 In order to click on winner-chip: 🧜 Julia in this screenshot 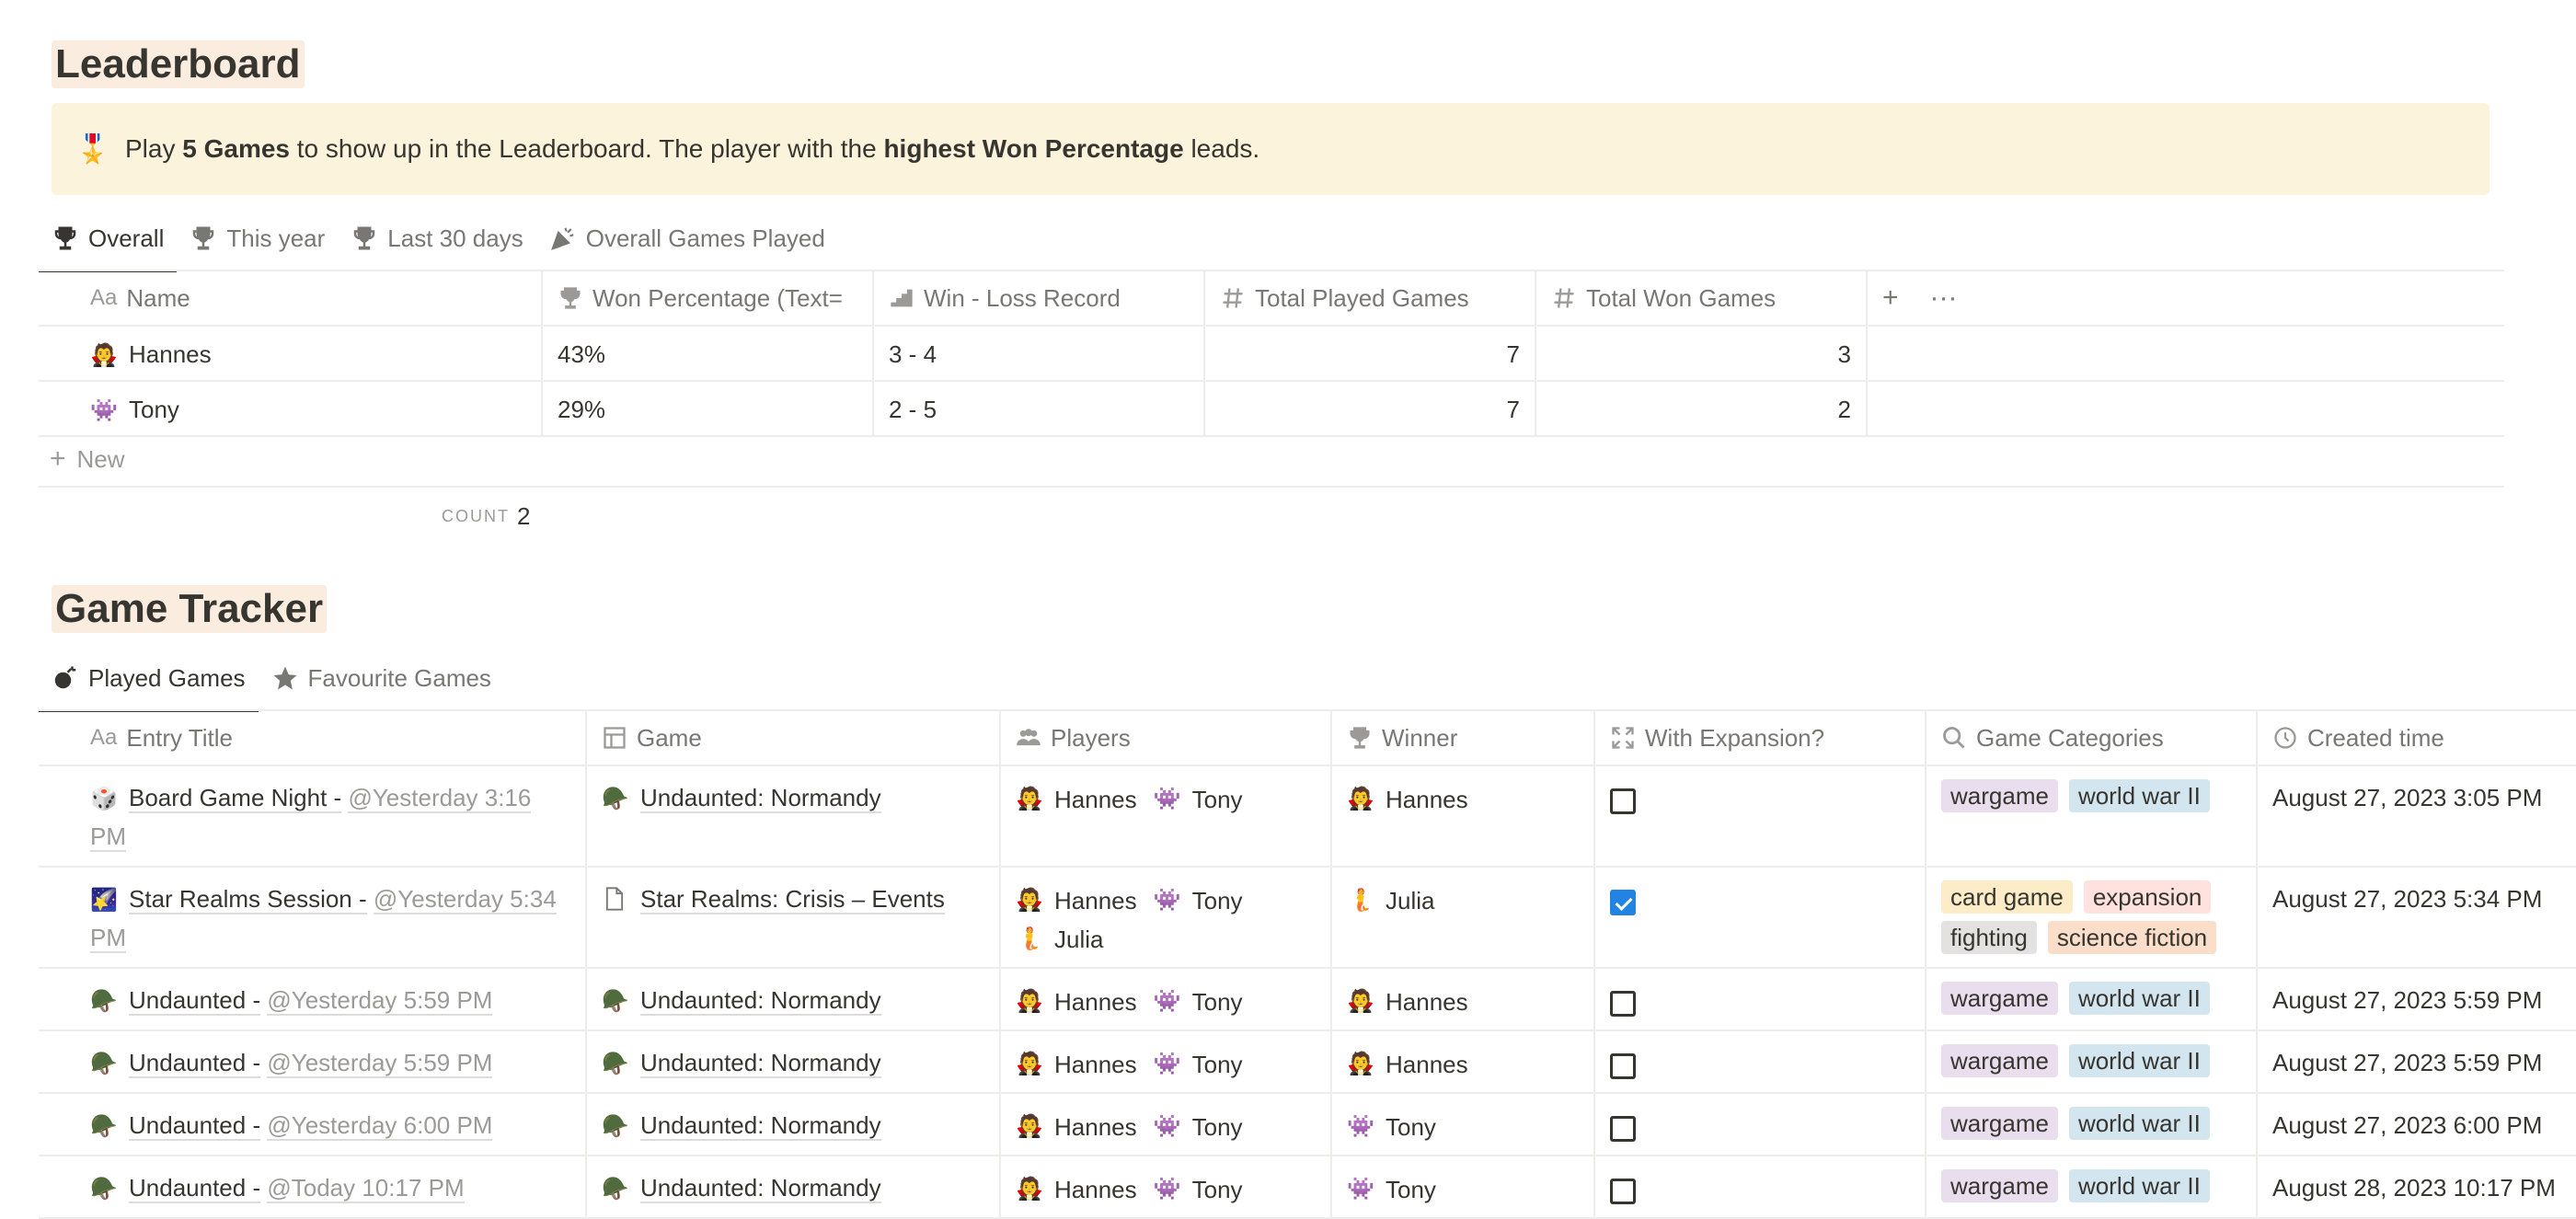, I will do `click(1390, 900)`.